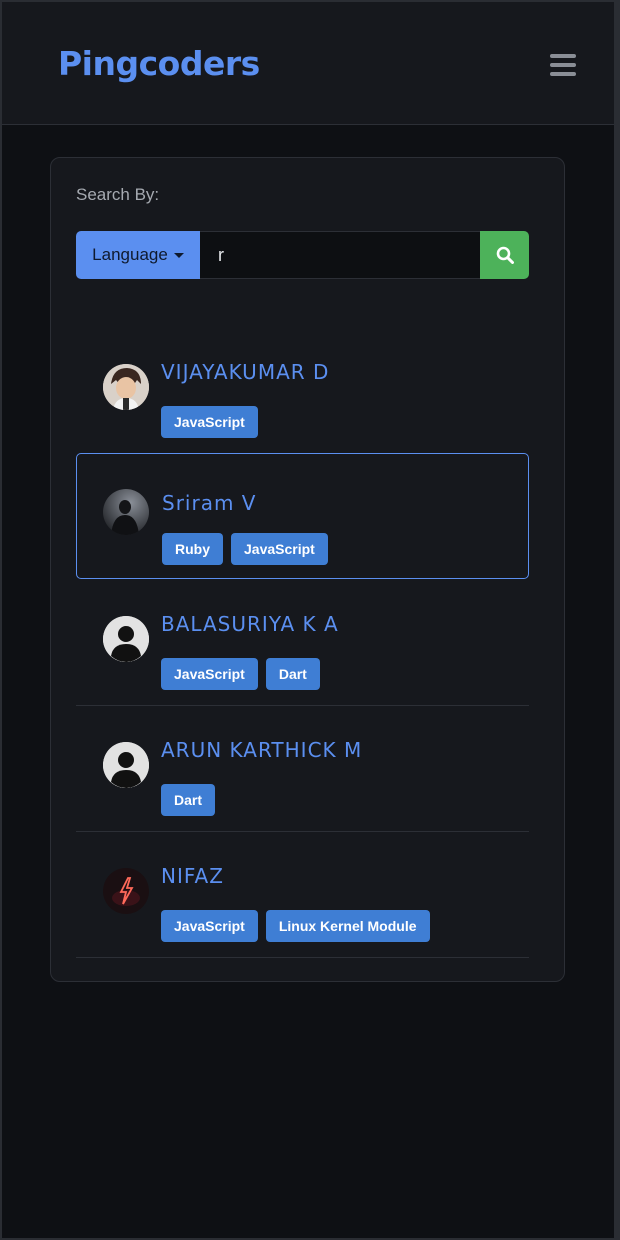 The height and width of the screenshot is (1240, 620). What do you see at coordinates (178, 255) in the screenshot?
I see `caret-down-icon` at bounding box center [178, 255].